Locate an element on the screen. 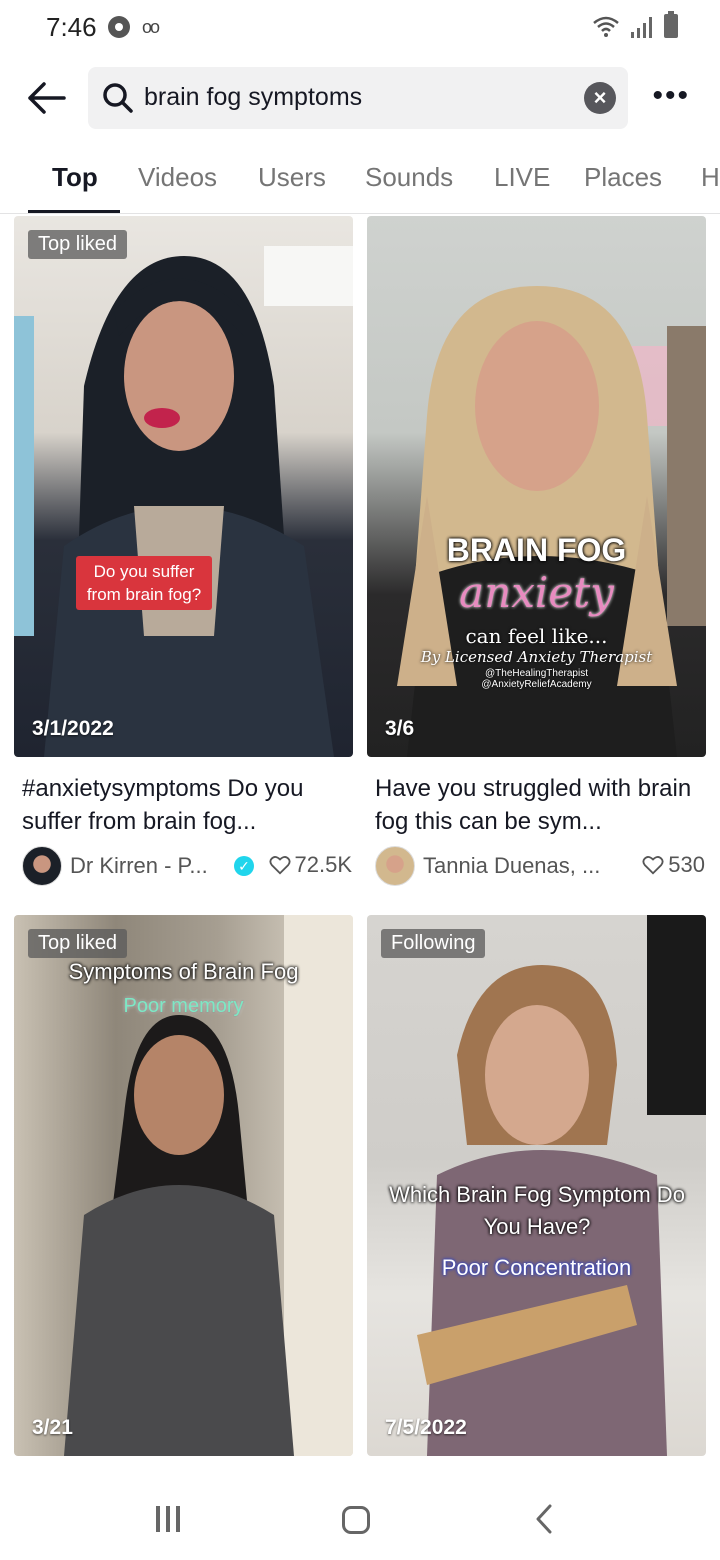  status-time: 7:46 is located at coordinates (71, 27).